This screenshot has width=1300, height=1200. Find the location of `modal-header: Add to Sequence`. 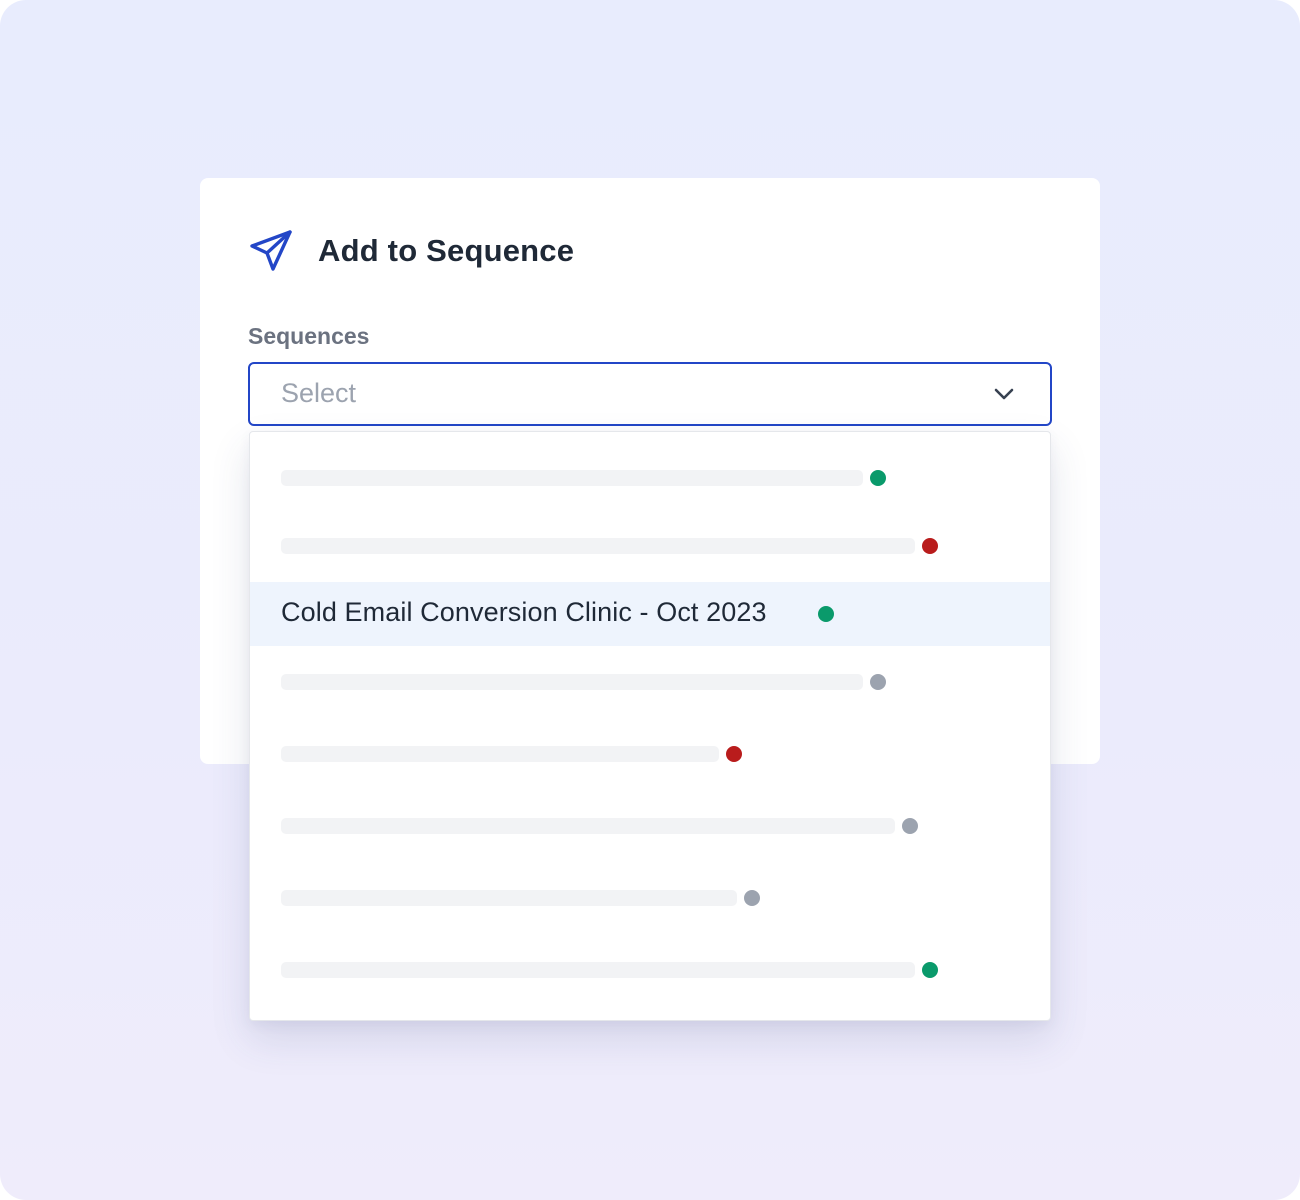

modal-header: Add to Sequence is located at coordinates (411, 251).